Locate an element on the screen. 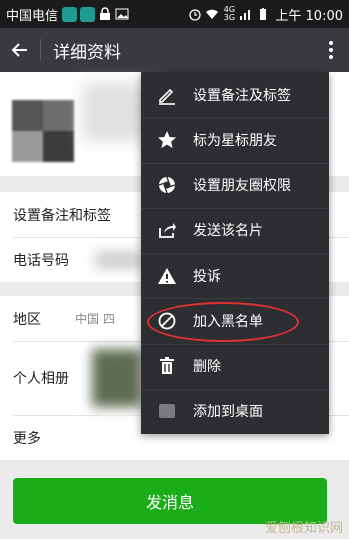  network-type: 4G 3G is located at coordinates (229, 14).